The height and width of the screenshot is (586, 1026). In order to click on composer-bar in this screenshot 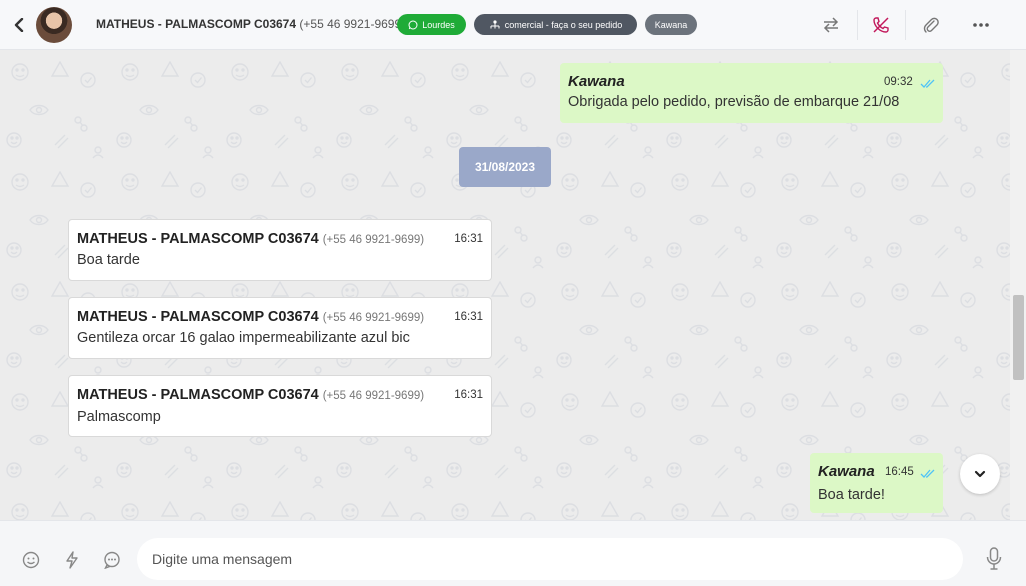, I will do `click(513, 553)`.